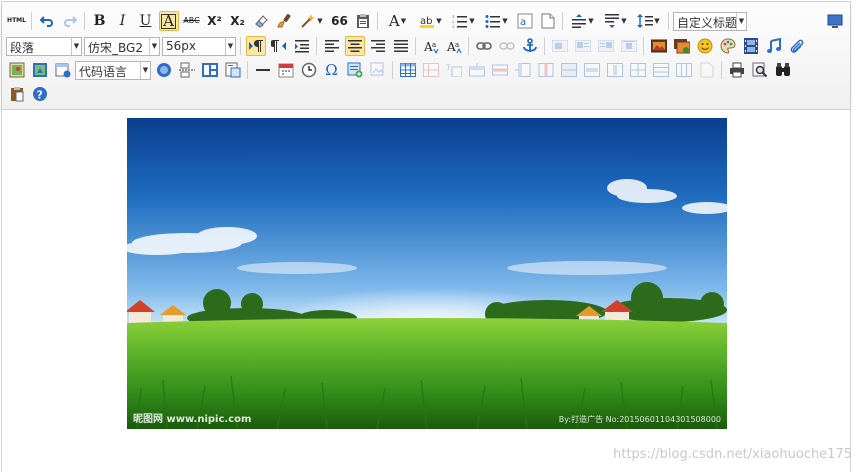  I want to click on paragraph-spacing-bottom-button: ▼, so click(616, 21).